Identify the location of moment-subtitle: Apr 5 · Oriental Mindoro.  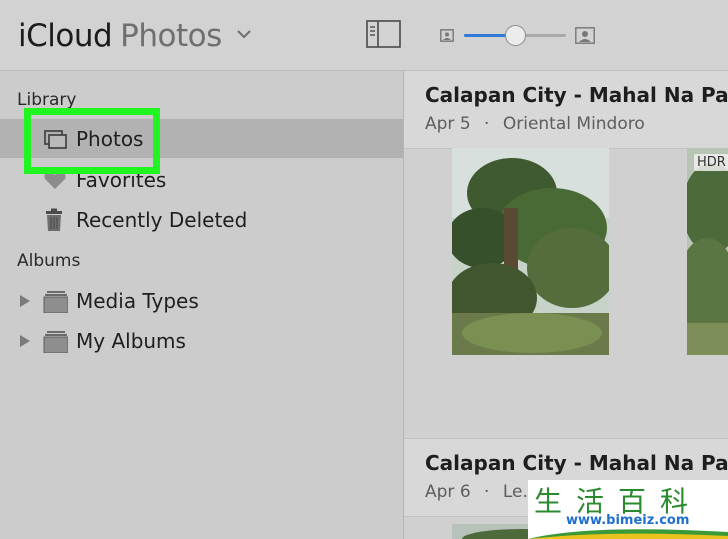
(535, 124).